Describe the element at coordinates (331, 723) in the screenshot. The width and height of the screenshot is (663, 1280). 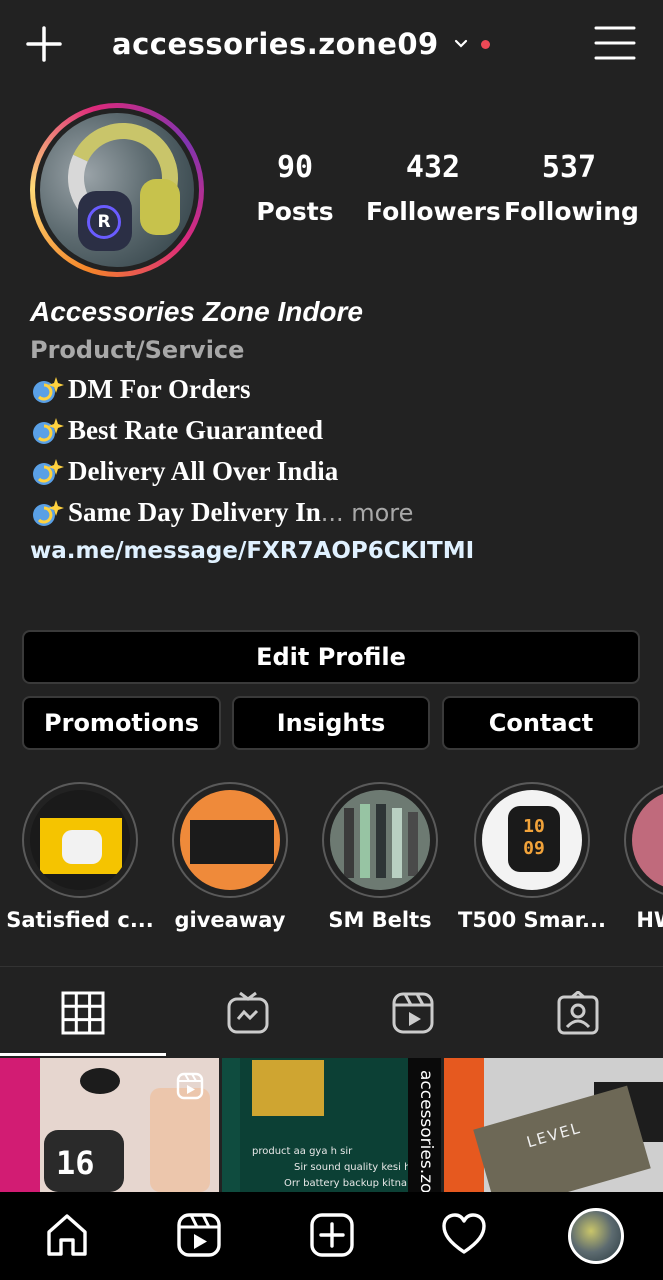
I see `insights-button: Insights` at that location.